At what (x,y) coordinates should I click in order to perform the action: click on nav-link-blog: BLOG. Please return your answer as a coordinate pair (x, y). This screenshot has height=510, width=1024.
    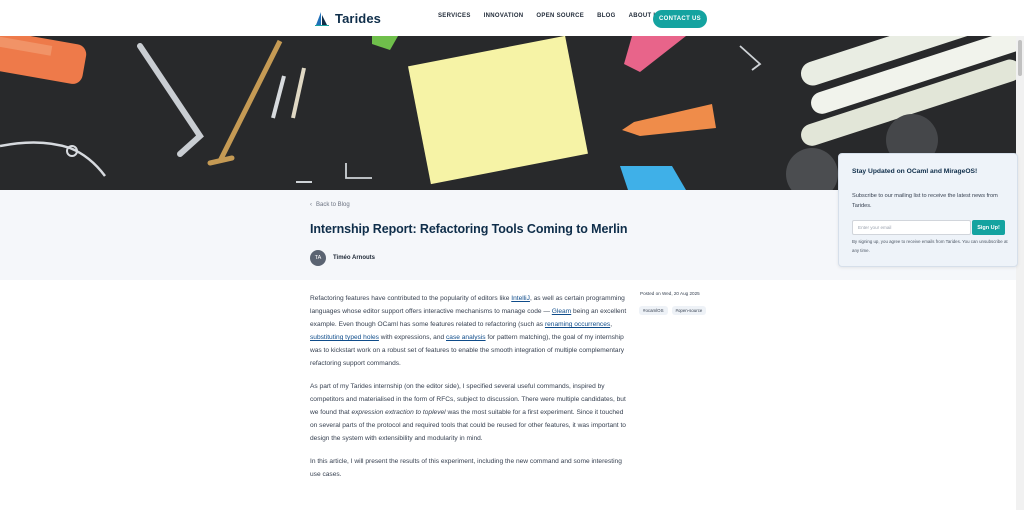
    Looking at the image, I should click on (606, 16).